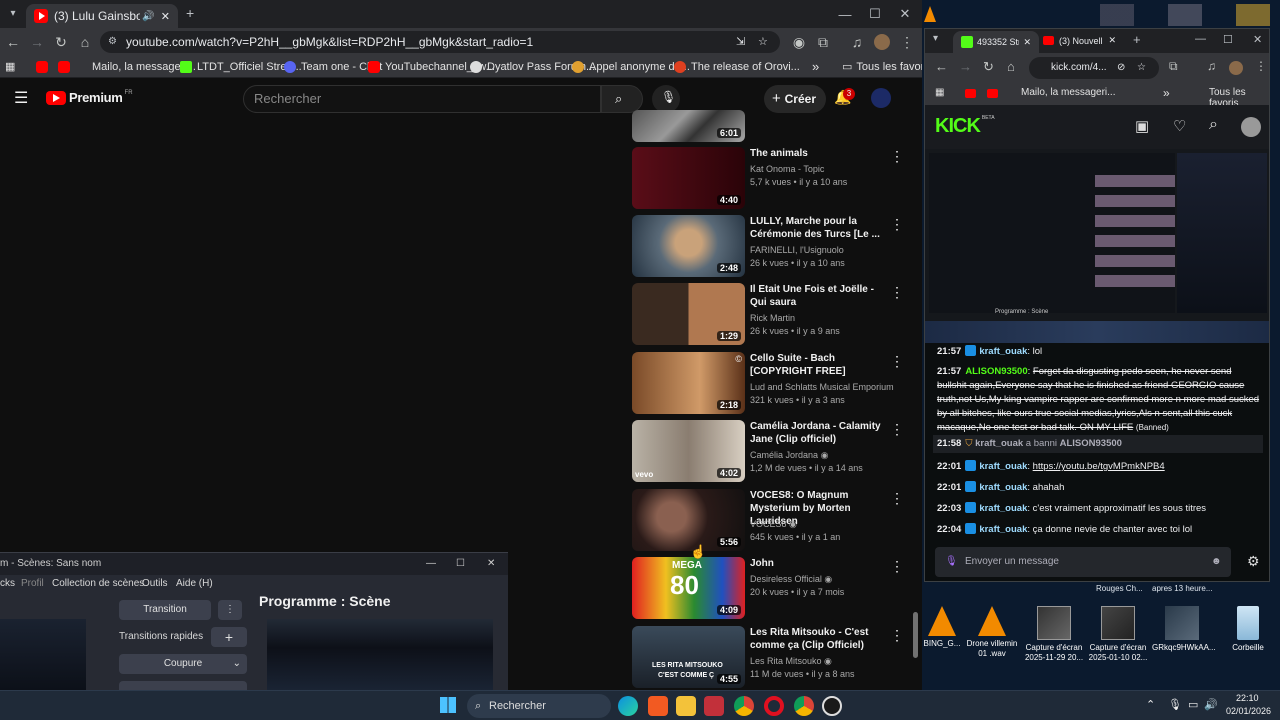  Describe the element at coordinates (688, 520) in the screenshot. I see `video-thumbnail: 5:56` at that location.